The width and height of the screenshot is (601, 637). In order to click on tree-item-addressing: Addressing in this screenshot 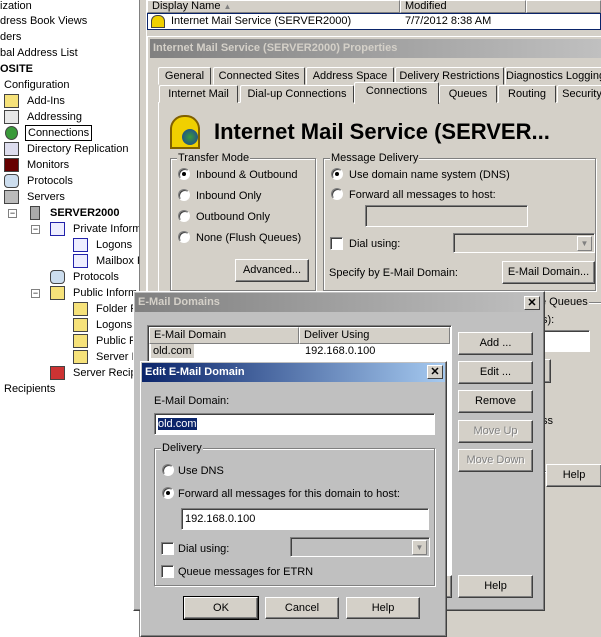, I will do `click(54, 117)`.